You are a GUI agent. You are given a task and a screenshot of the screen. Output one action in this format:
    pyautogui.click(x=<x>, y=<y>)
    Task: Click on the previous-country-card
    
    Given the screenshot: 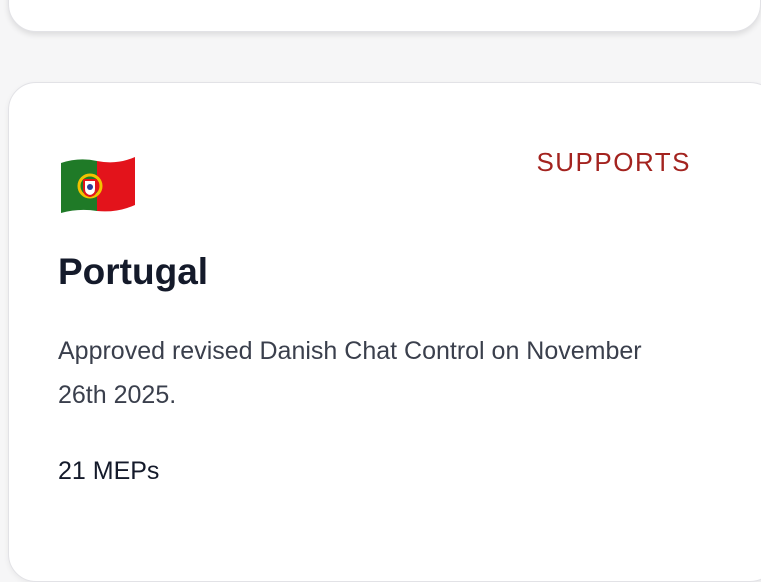 What is the action you would take?
    pyautogui.click(x=384, y=16)
    